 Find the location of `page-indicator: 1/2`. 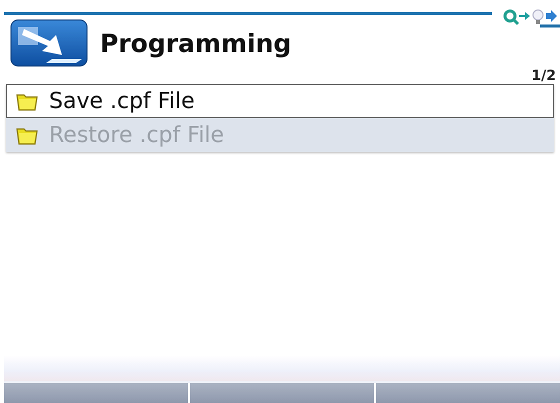

page-indicator: 1/2 is located at coordinates (543, 76).